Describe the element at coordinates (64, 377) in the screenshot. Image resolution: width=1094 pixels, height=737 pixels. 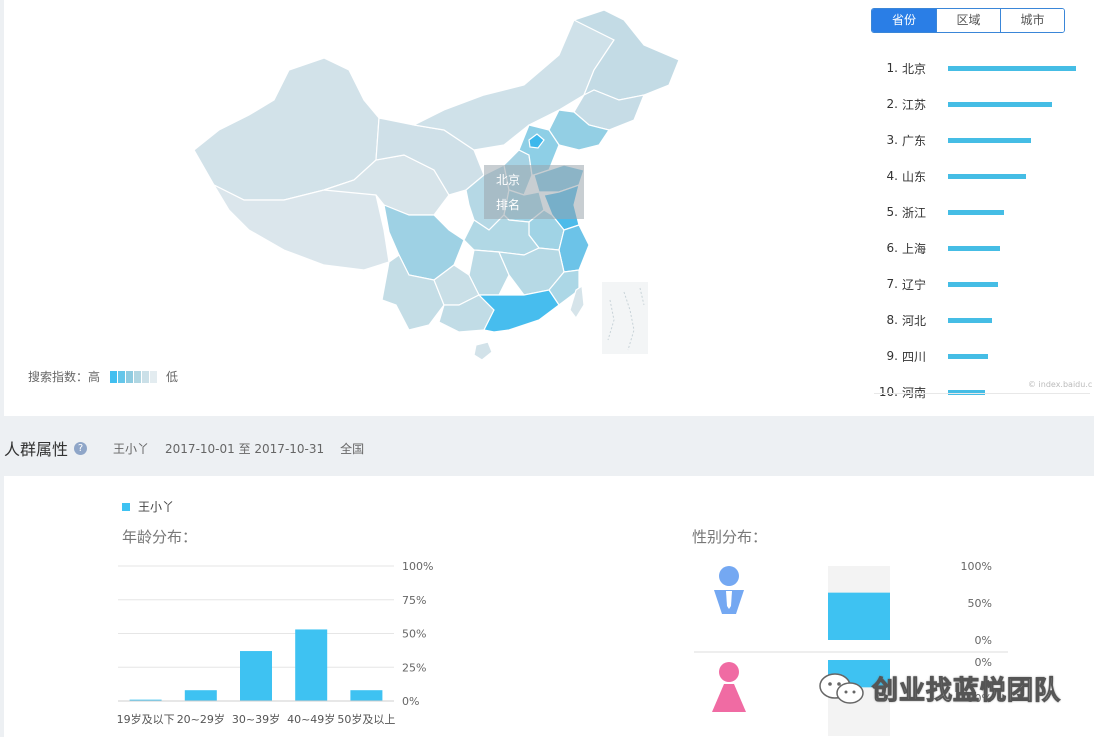
I see `legend-high-label: 搜索指数：高` at that location.